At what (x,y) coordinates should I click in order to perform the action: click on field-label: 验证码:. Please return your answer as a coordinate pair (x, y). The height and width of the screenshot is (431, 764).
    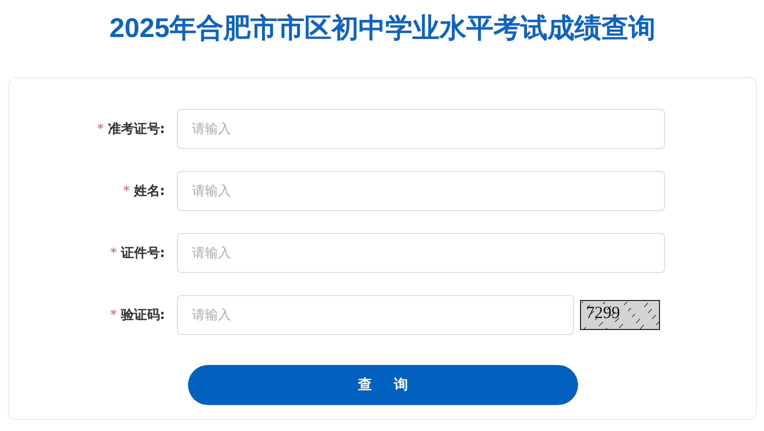
    Looking at the image, I should click on (142, 315).